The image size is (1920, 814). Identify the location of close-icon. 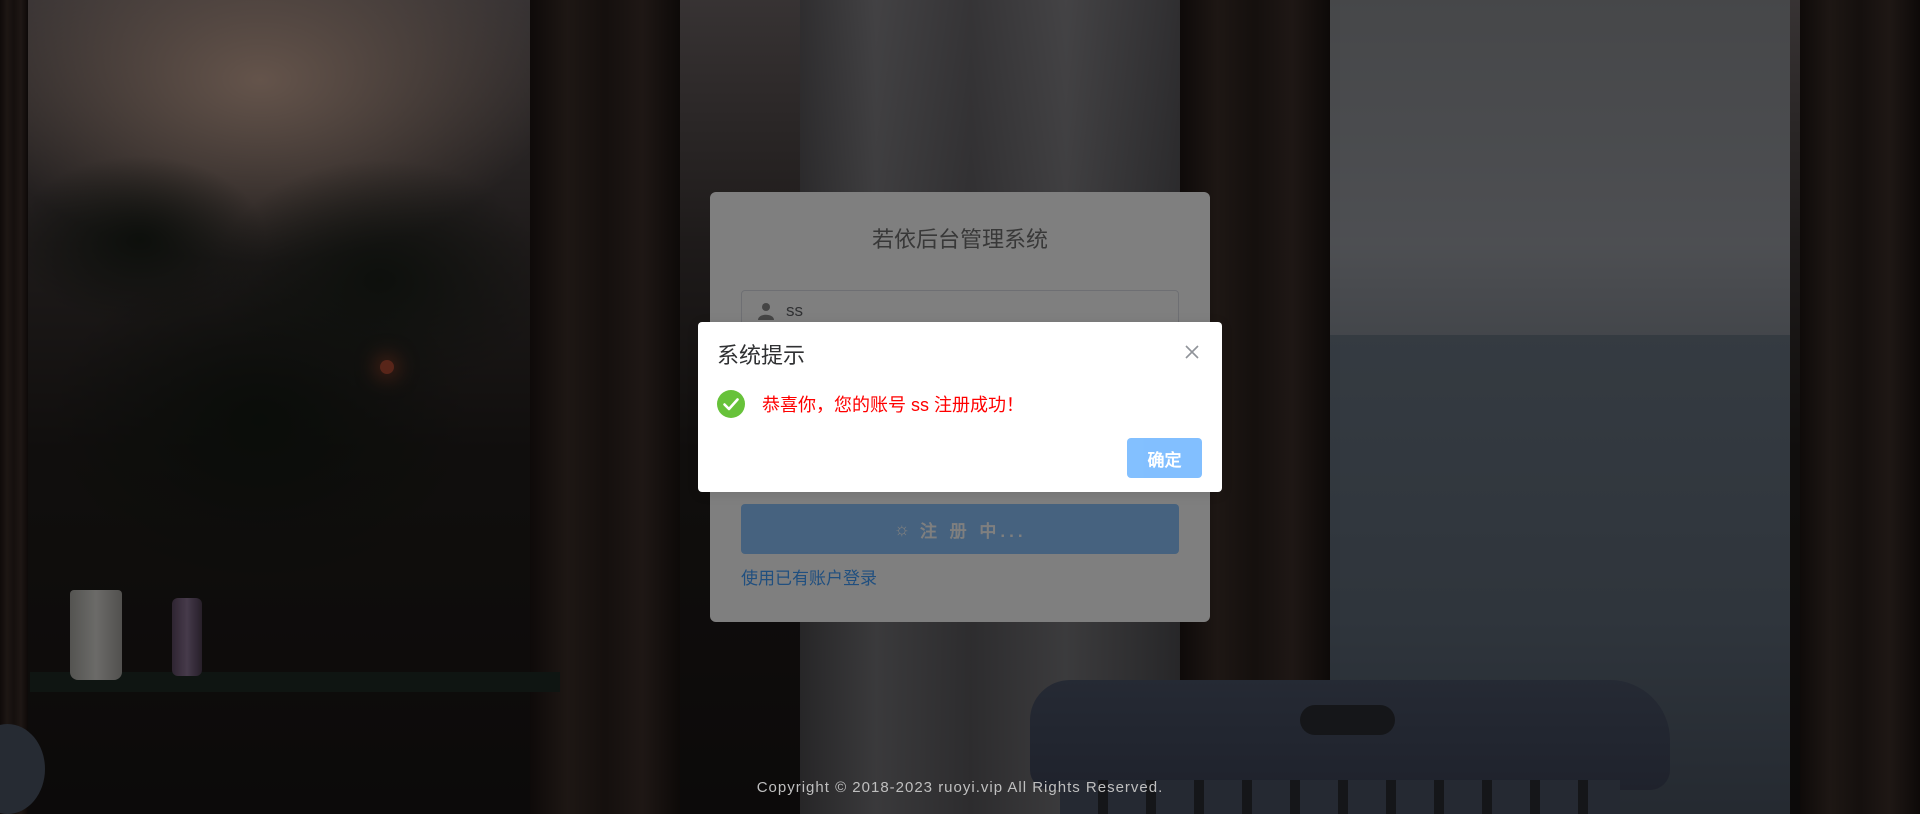
(1192, 352).